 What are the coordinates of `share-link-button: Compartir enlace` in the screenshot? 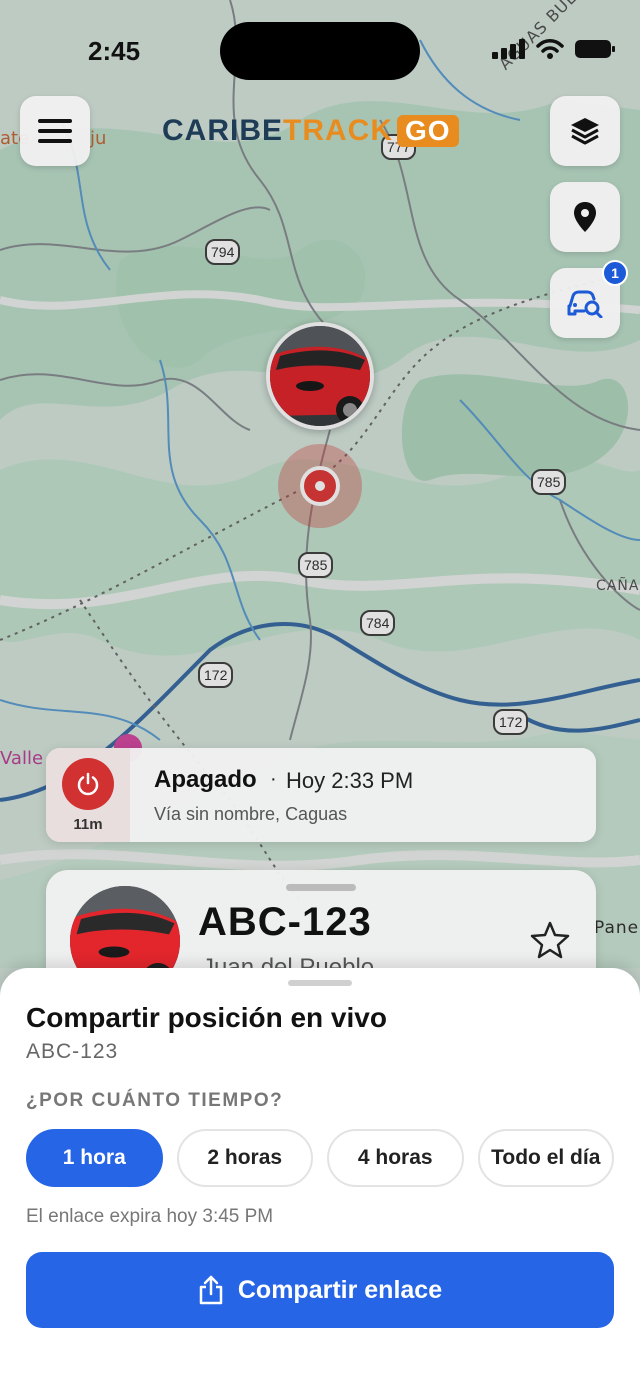 It's located at (320, 1290).